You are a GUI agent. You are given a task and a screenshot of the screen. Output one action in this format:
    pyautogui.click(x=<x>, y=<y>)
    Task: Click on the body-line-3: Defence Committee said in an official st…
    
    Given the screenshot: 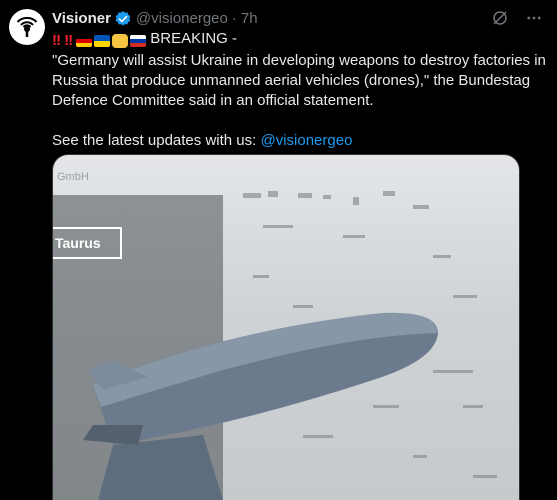 What is the action you would take?
    pyautogui.click(x=213, y=100)
    